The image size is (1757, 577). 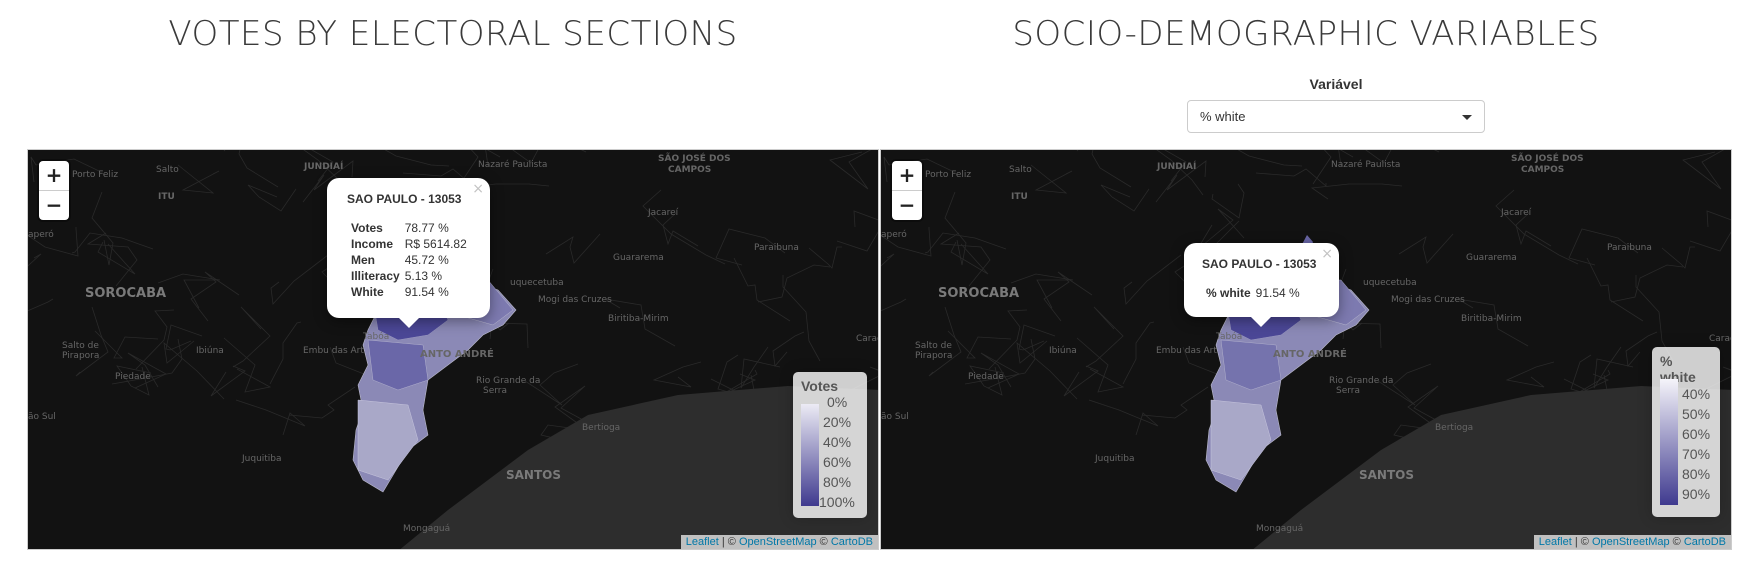 I want to click on variable-select-label: Variável, so click(x=1336, y=84).